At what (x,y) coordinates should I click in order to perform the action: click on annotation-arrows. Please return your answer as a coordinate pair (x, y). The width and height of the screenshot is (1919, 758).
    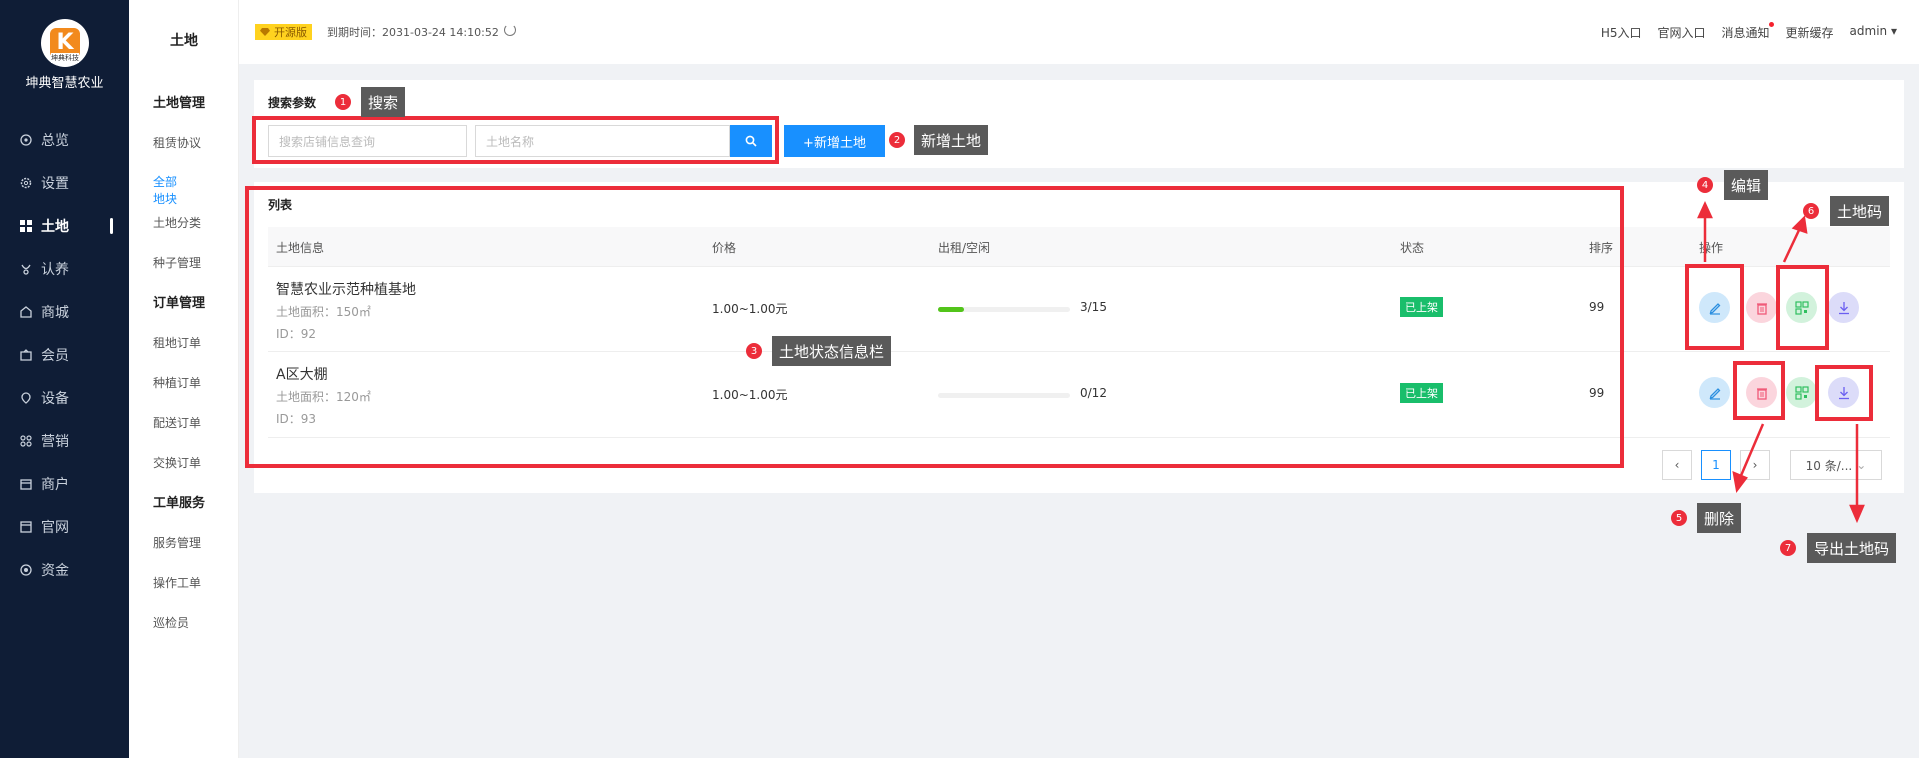
    Looking at the image, I should click on (1781, 362).